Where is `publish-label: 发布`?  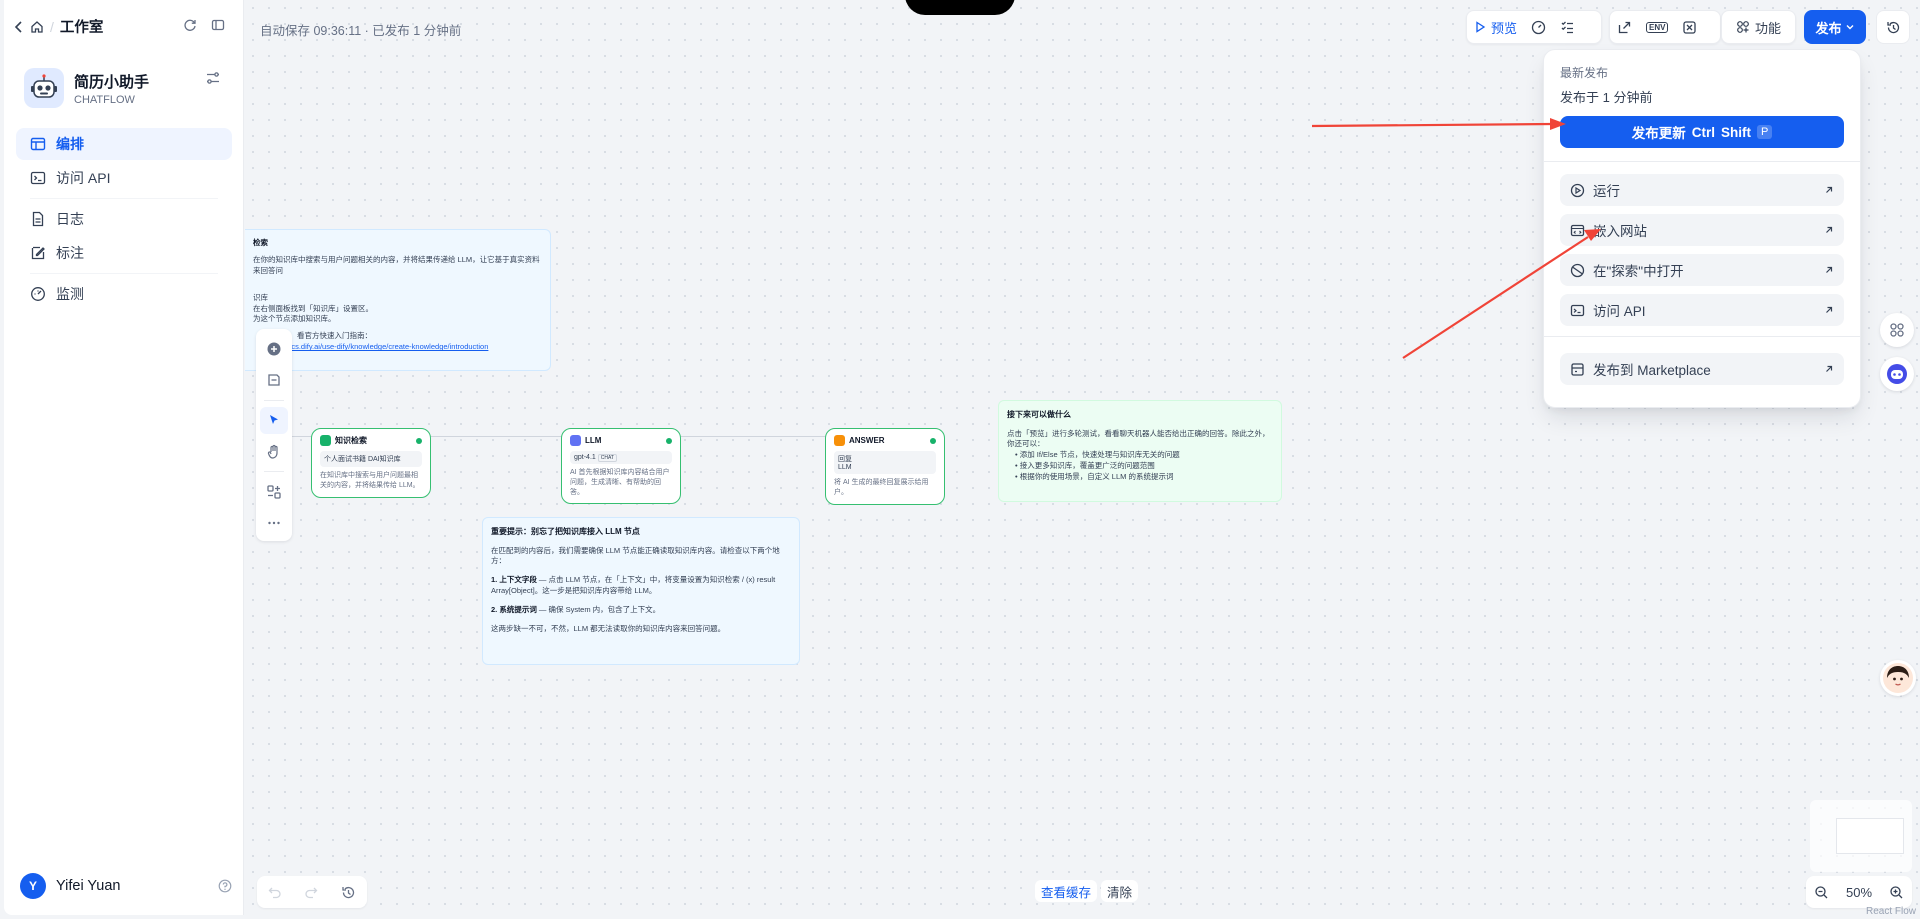 publish-label: 发布 is located at coordinates (1828, 28).